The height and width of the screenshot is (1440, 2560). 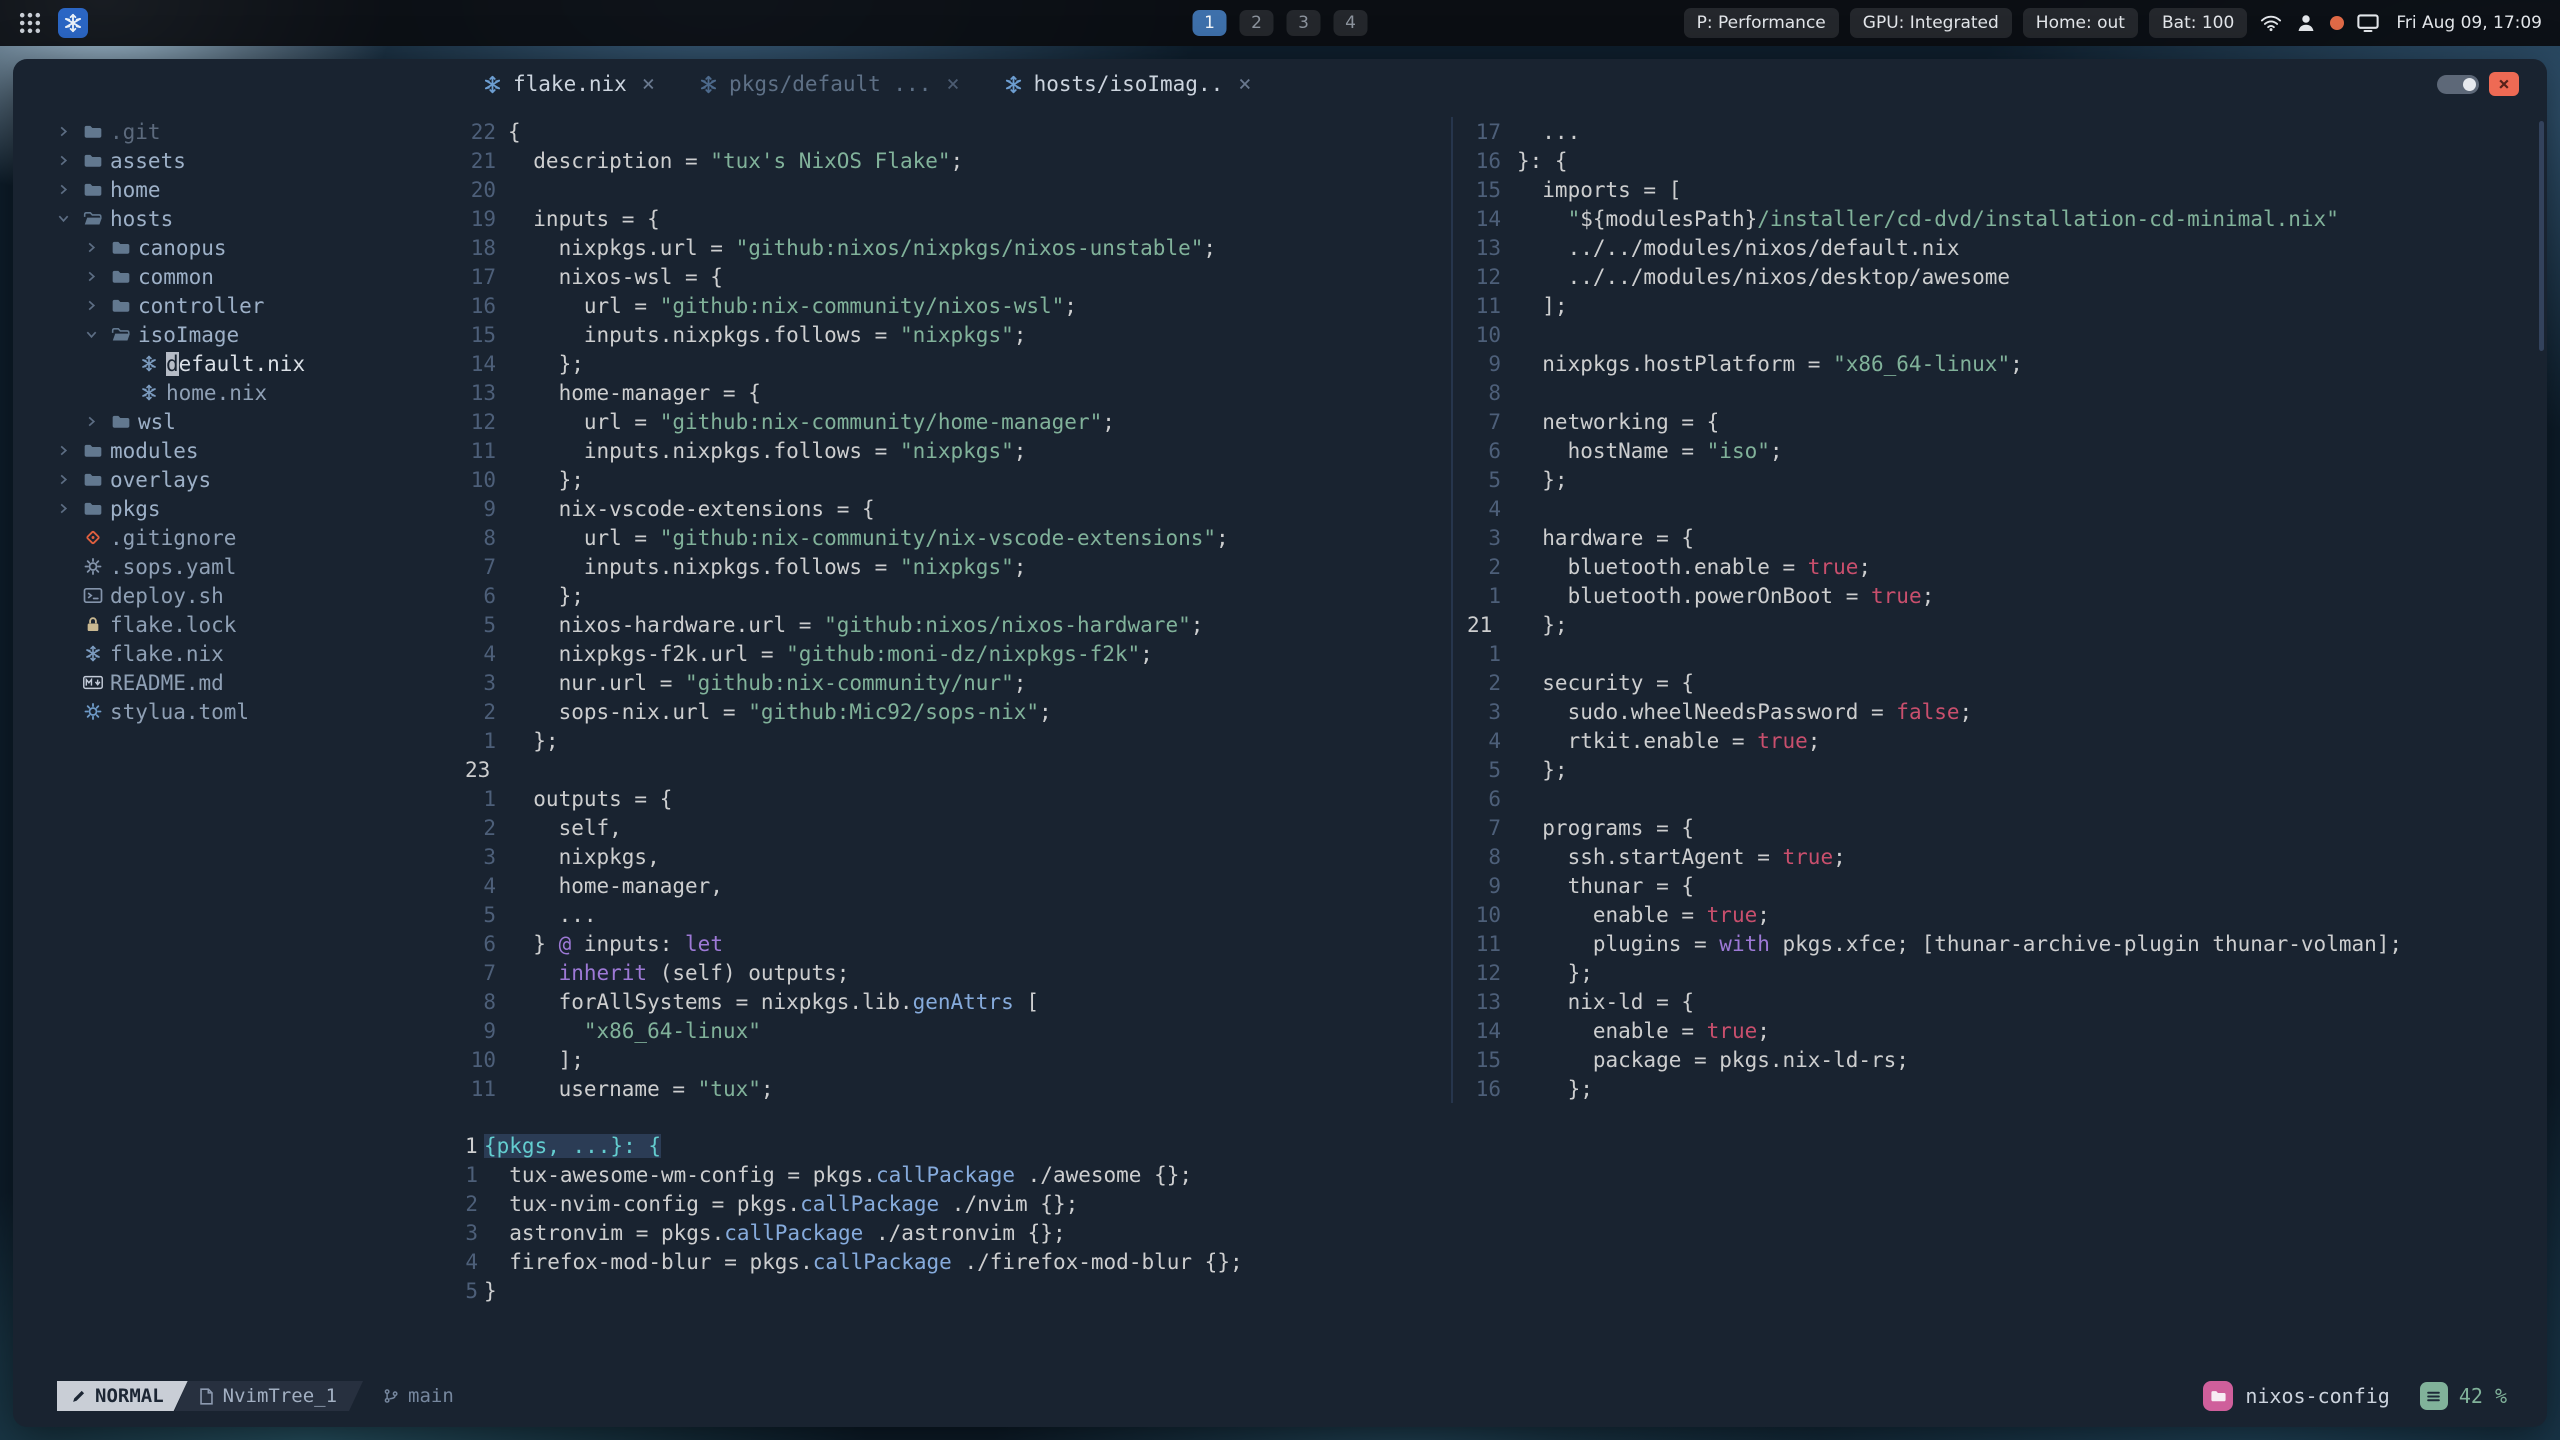 I want to click on status-pill-gpu: GPU: Integrated, so click(x=1930, y=23).